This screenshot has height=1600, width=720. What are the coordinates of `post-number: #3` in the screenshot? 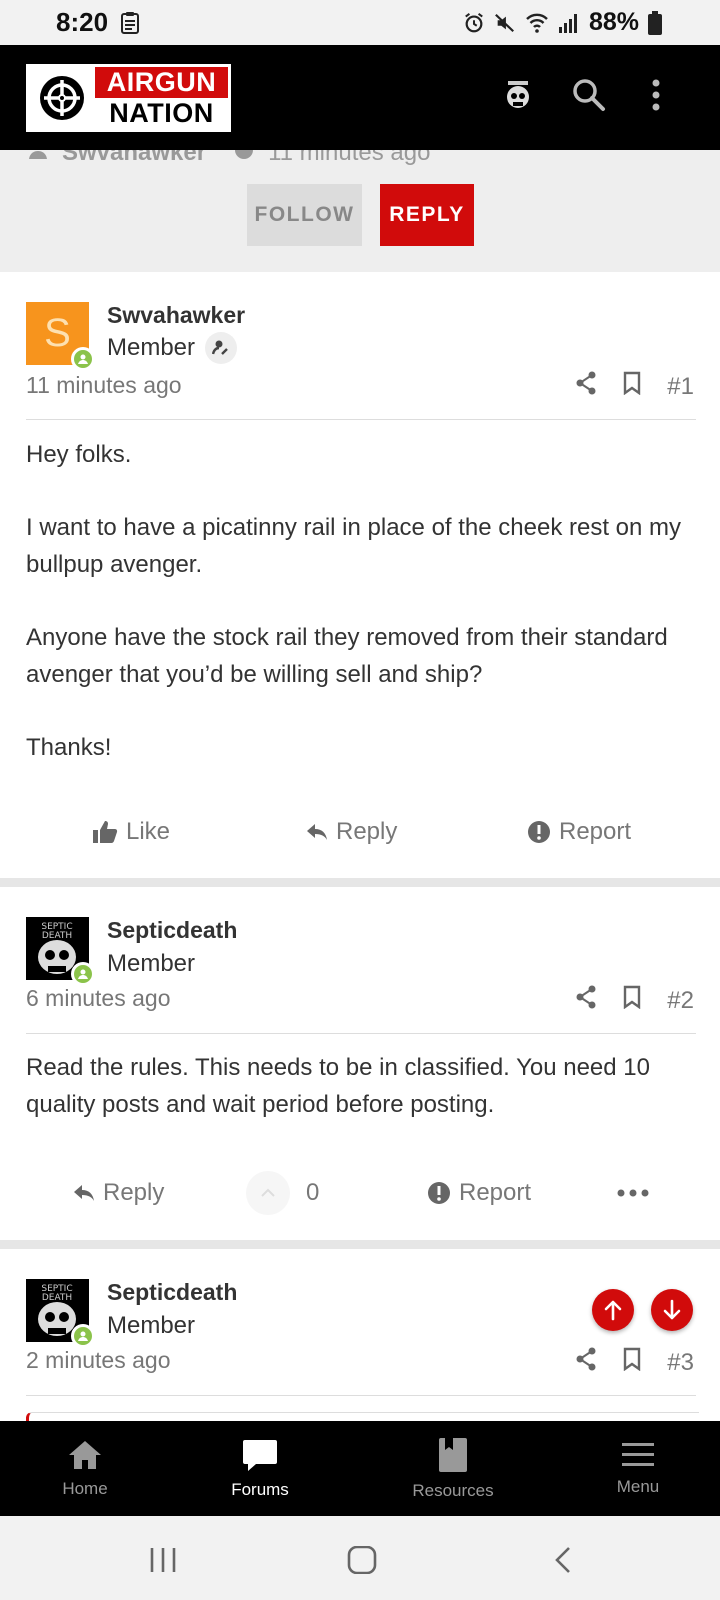 It's located at (680, 1363).